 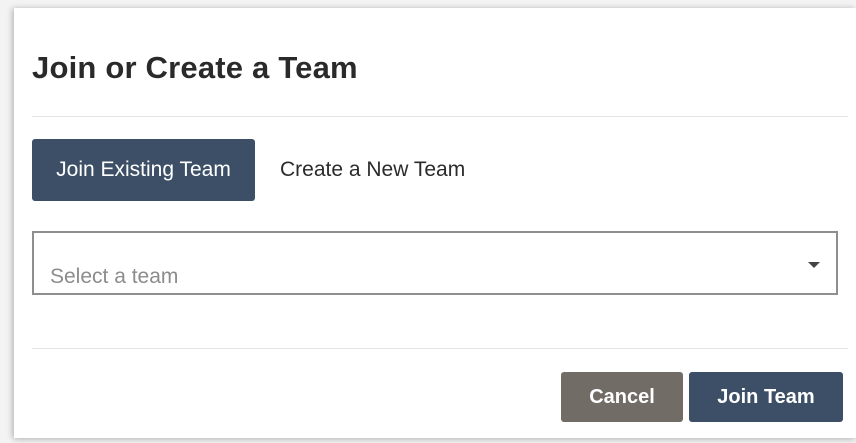 I want to click on header-divider, so click(x=440, y=116).